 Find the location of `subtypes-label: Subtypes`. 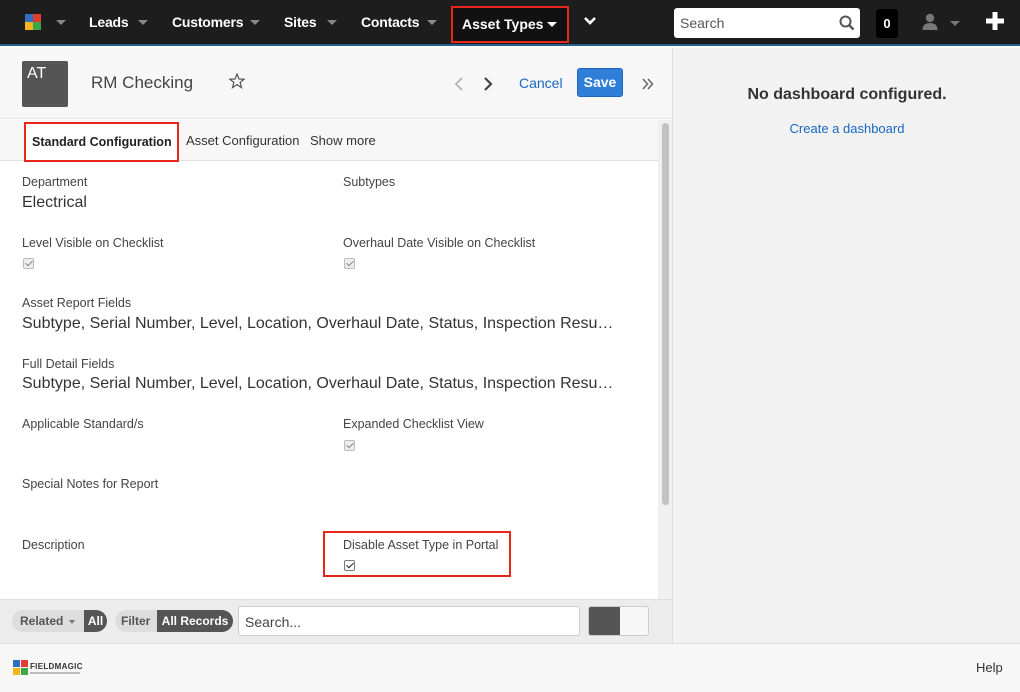

subtypes-label: Subtypes is located at coordinates (369, 182).